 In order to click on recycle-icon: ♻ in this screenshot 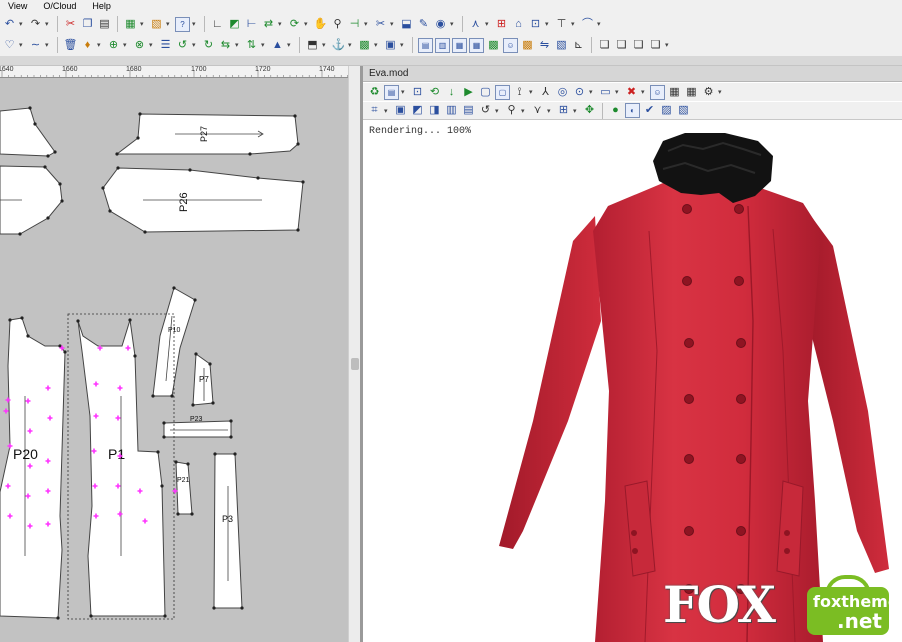, I will do `click(374, 92)`.